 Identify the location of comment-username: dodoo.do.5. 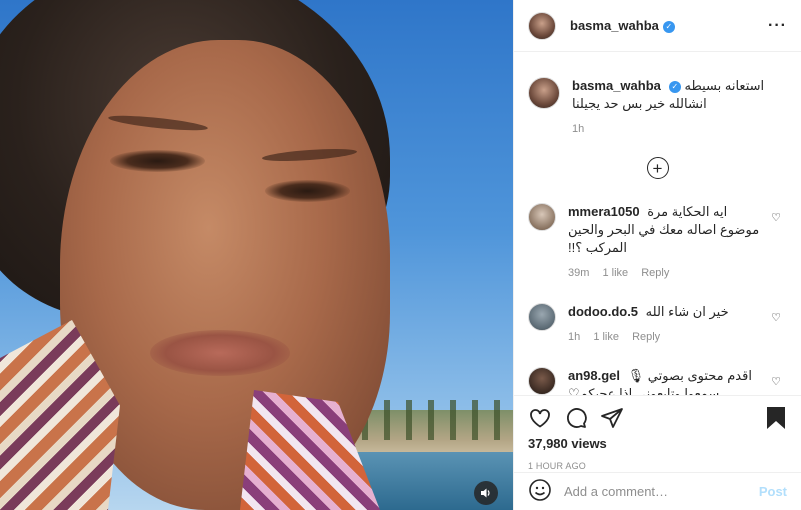
(603, 311).